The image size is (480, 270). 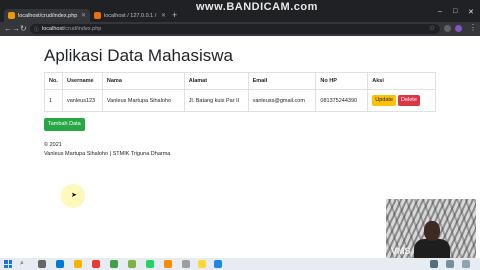 I want to click on tab-title: localhost/crud/index.php, so click(x=48, y=15).